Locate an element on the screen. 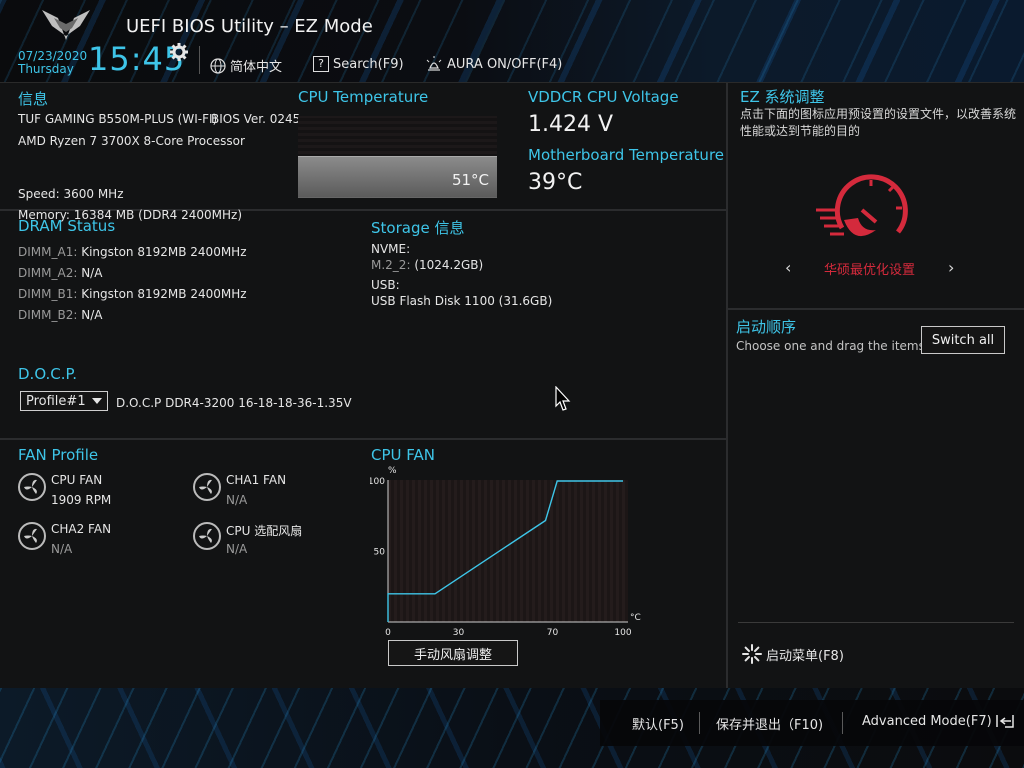 This screenshot has height=768, width=1024. ez-next-chevron-icon: › is located at coordinates (951, 267).